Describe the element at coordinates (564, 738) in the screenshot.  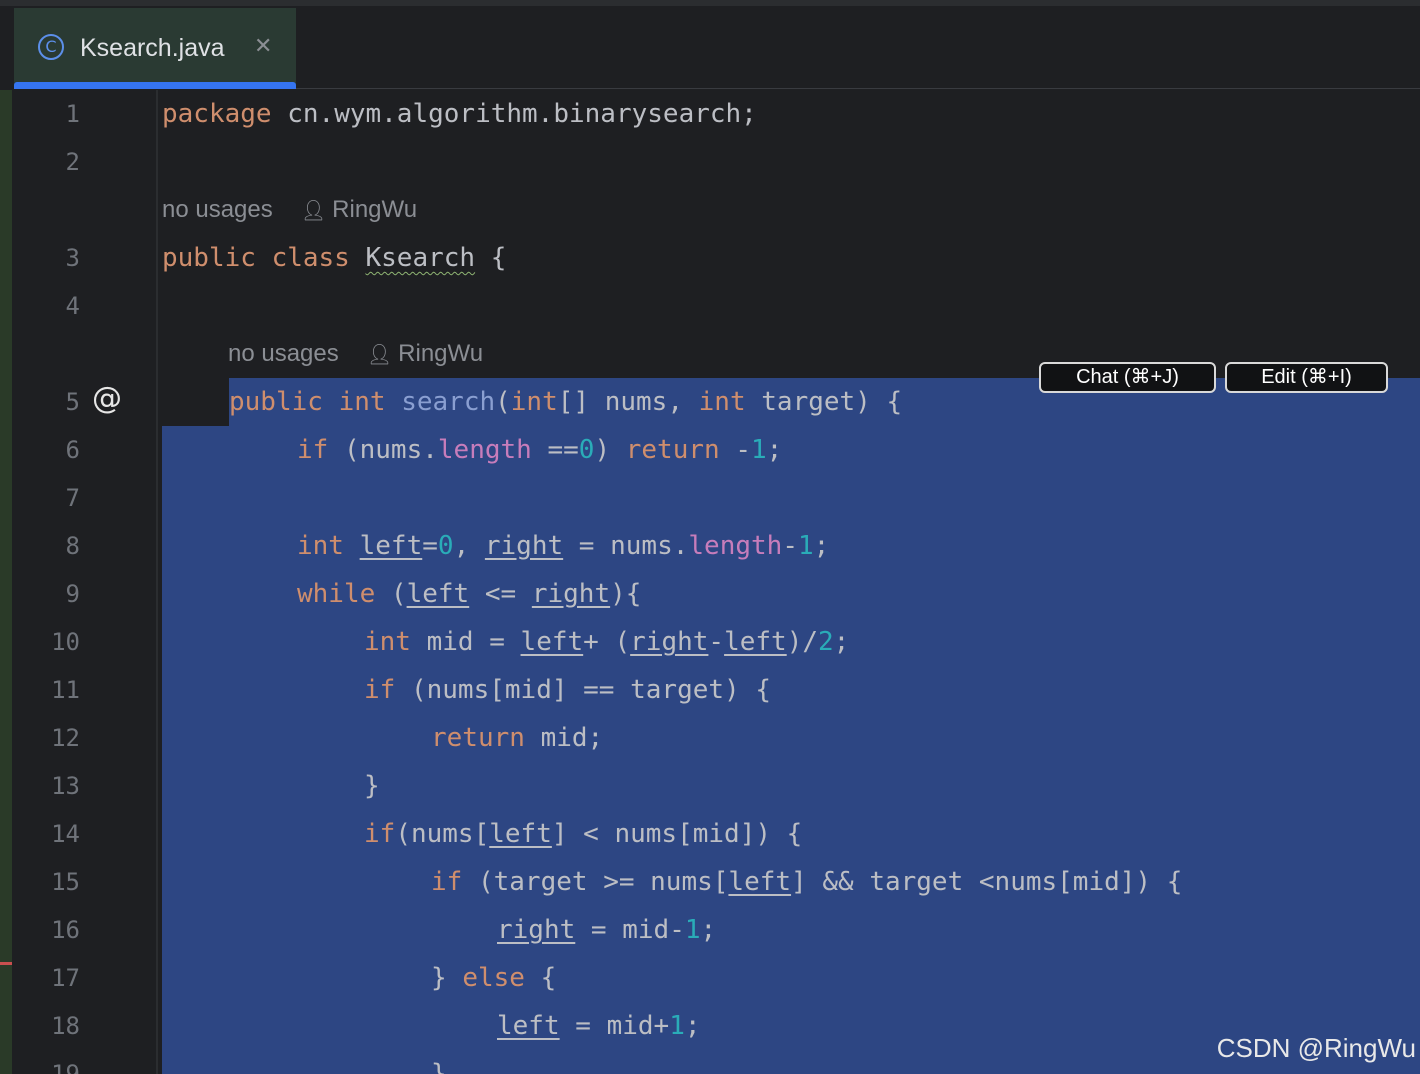
I see `code-token: mid;` at that location.